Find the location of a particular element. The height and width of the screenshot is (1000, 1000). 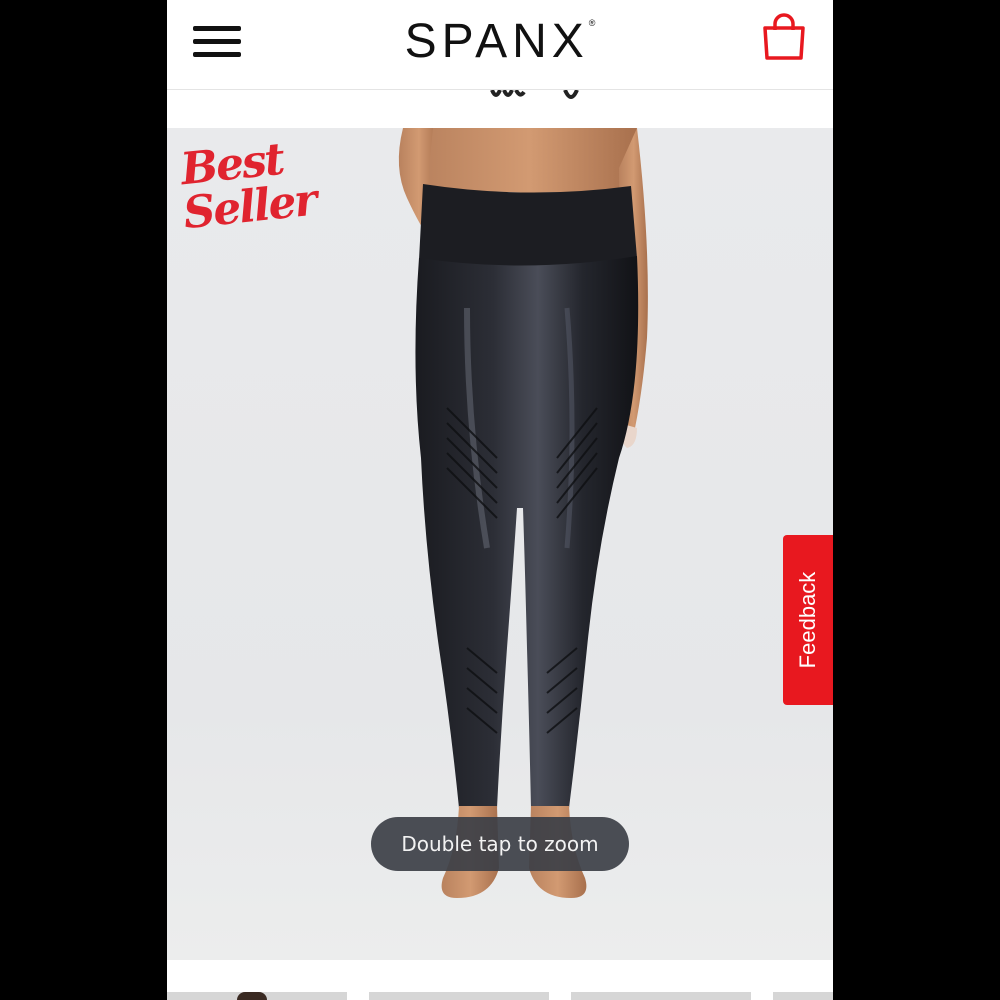

brand-logo: SPANX® is located at coordinates (500, 41).